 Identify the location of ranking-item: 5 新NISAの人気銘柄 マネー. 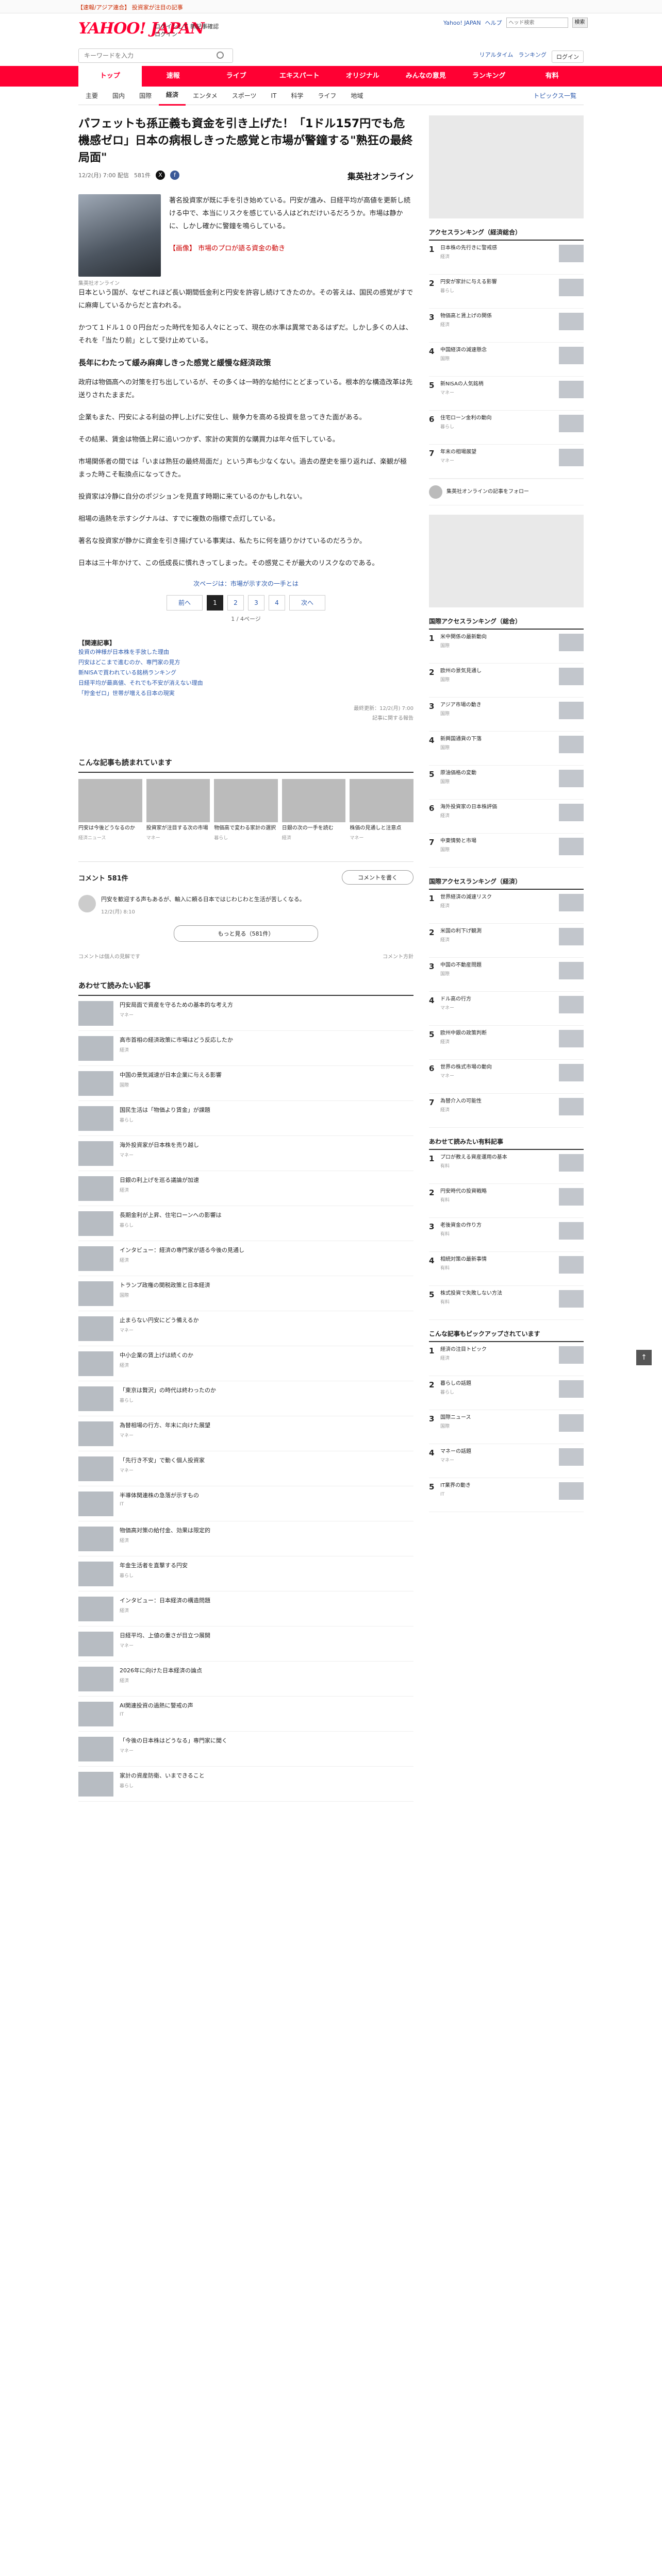
(506, 394).